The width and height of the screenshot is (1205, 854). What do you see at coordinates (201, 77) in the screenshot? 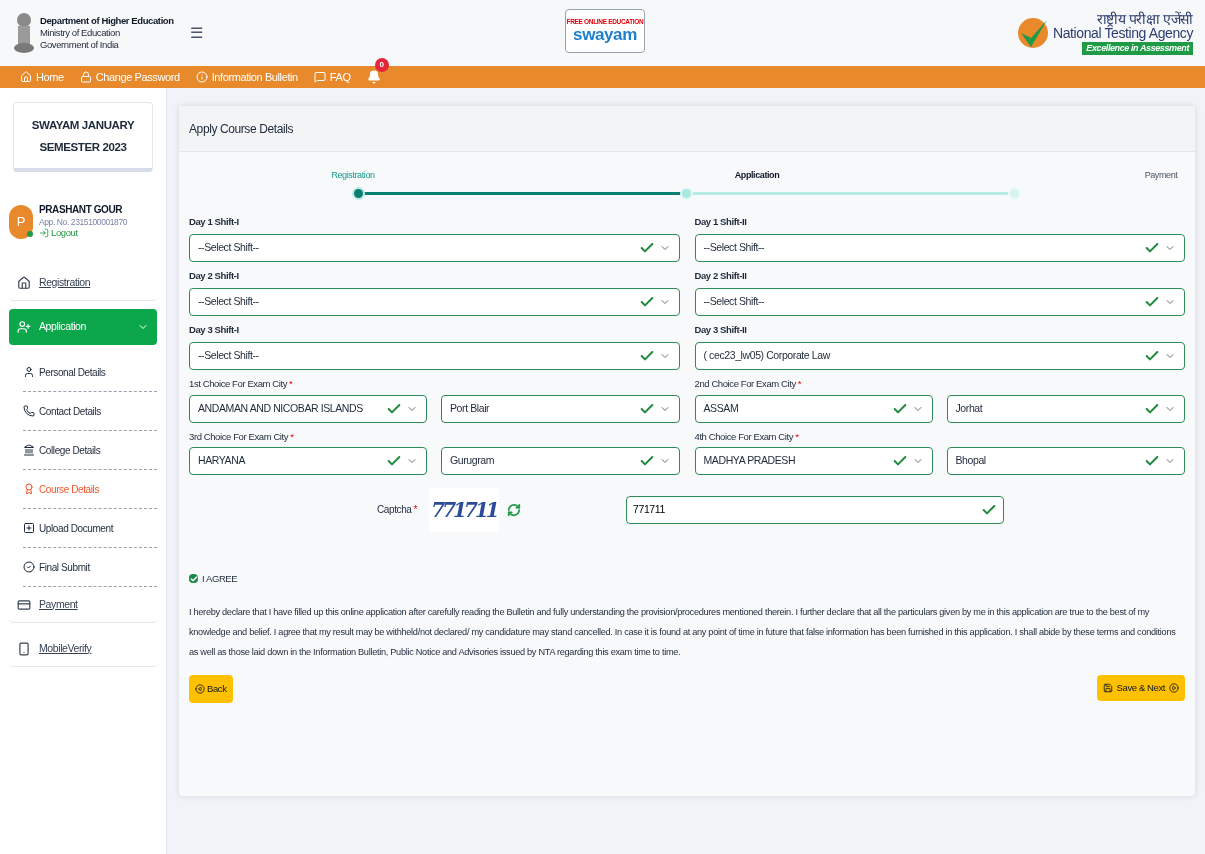
I see `info-icon` at bounding box center [201, 77].